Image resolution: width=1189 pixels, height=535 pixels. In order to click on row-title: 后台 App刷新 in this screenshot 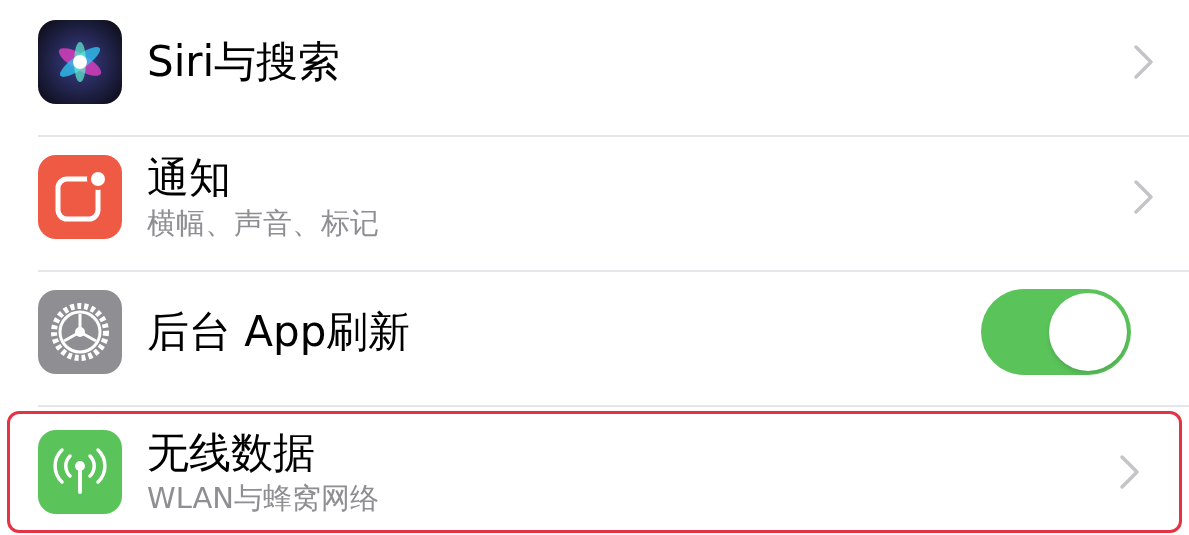, I will do `click(279, 332)`.